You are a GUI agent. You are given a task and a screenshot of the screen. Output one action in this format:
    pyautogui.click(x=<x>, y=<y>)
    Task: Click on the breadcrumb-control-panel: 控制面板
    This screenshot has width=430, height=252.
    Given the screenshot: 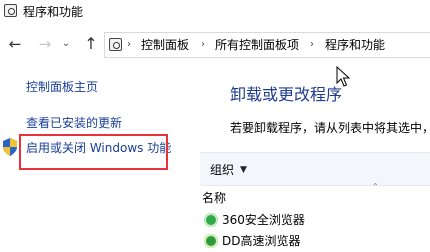 What is the action you would take?
    pyautogui.click(x=165, y=45)
    